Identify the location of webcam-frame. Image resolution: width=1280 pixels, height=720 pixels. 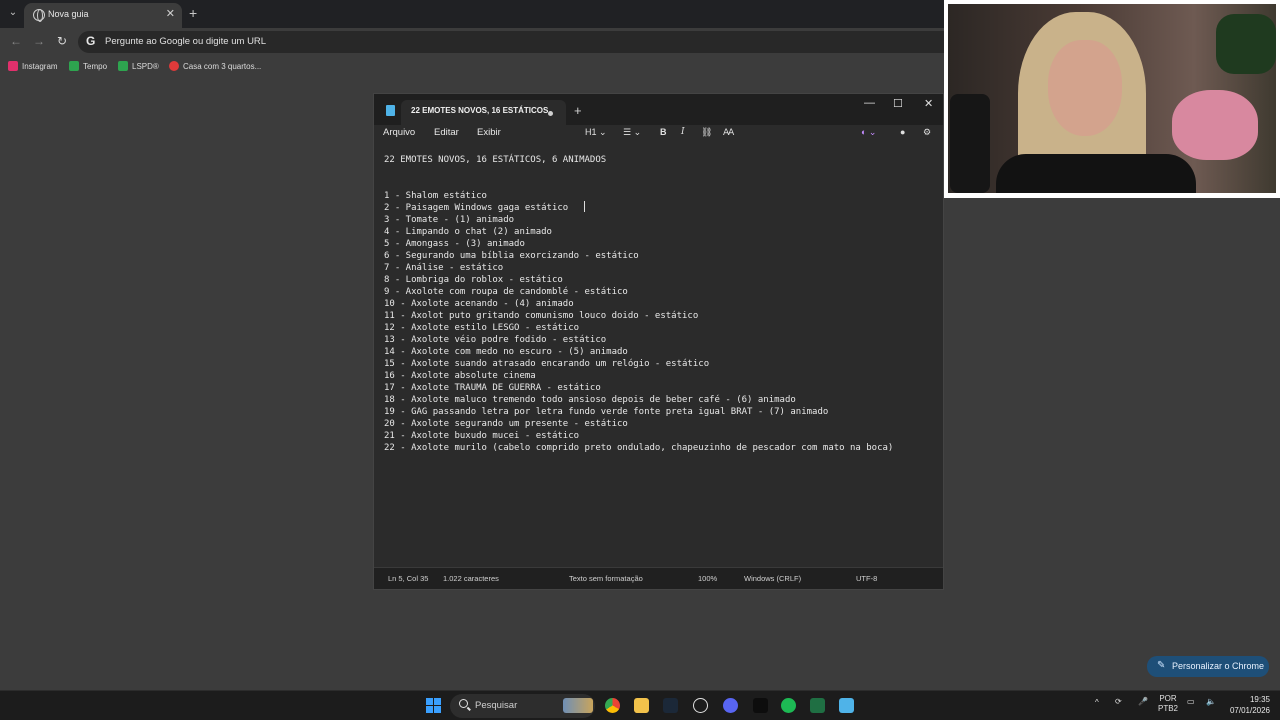
(1112, 98).